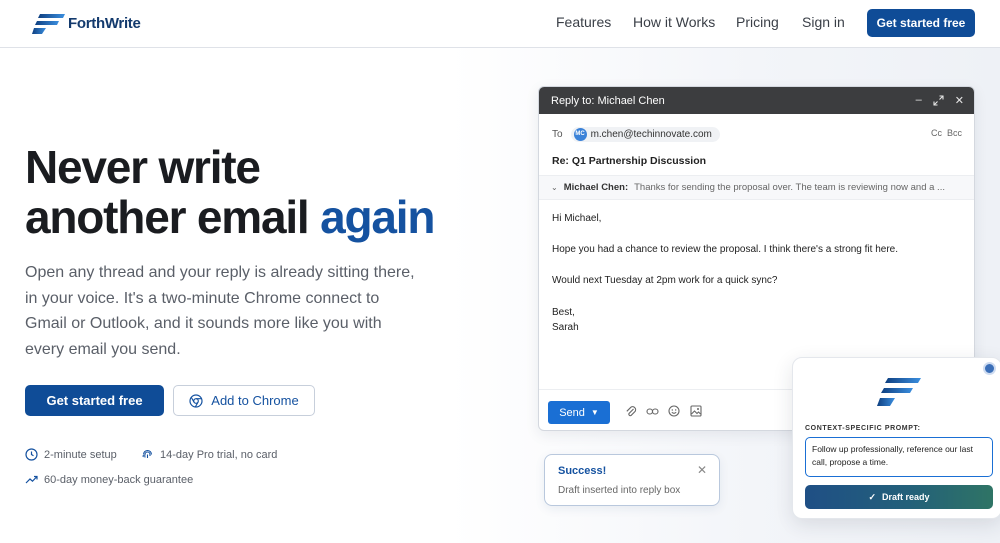 Image resolution: width=1000 pixels, height=543 pixels. Describe the element at coordinates (143, 167) in the screenshot. I see `headline-line-1: Never write` at that location.